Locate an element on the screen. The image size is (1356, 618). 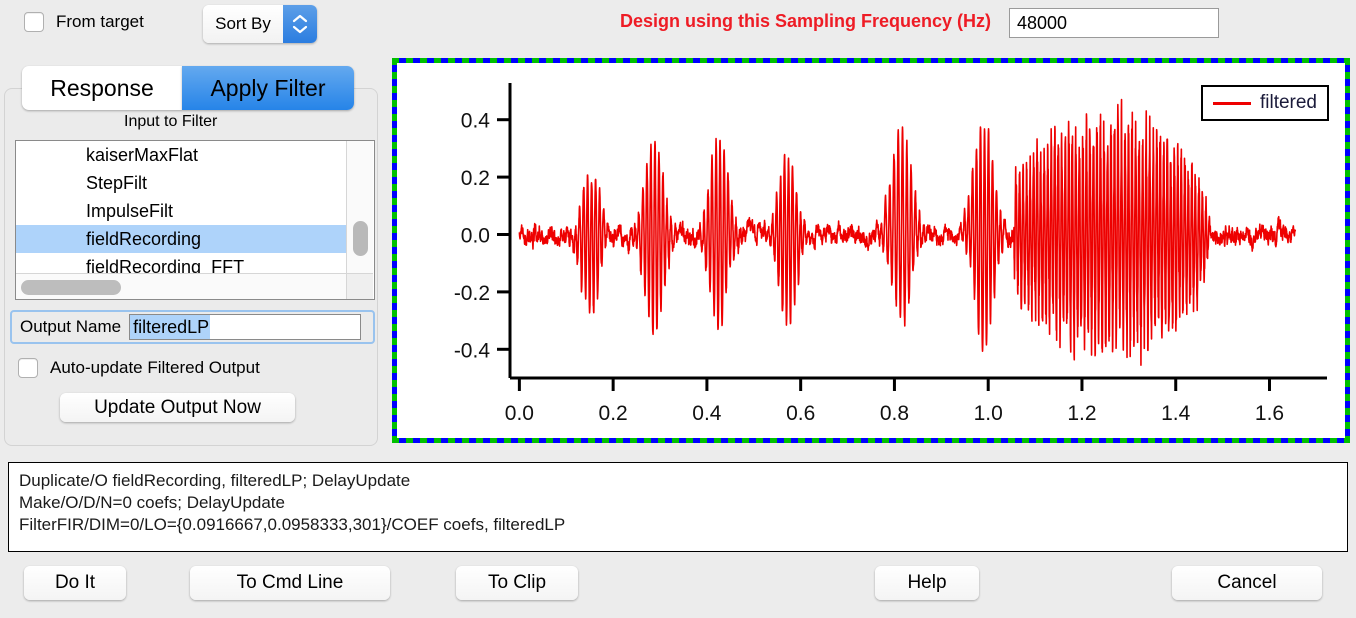
svg-text: -0.4 is located at coordinates (472, 350).